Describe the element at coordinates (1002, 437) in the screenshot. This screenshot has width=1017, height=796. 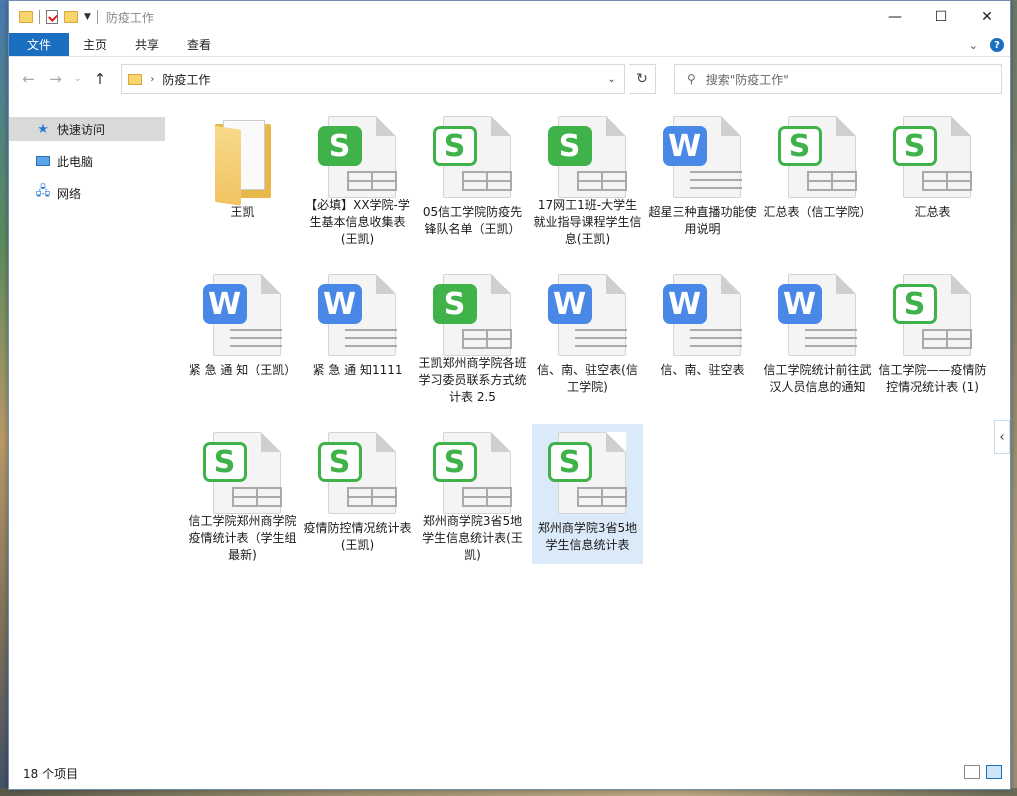
I see `chevron-left-icon: ‹` at that location.